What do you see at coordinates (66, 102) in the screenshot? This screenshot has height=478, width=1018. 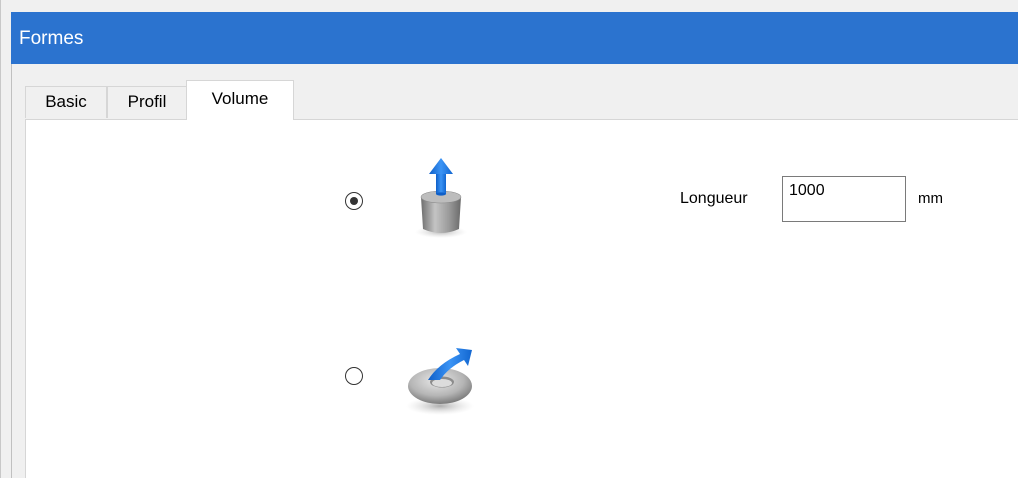 I see `tab-basic: Basic` at bounding box center [66, 102].